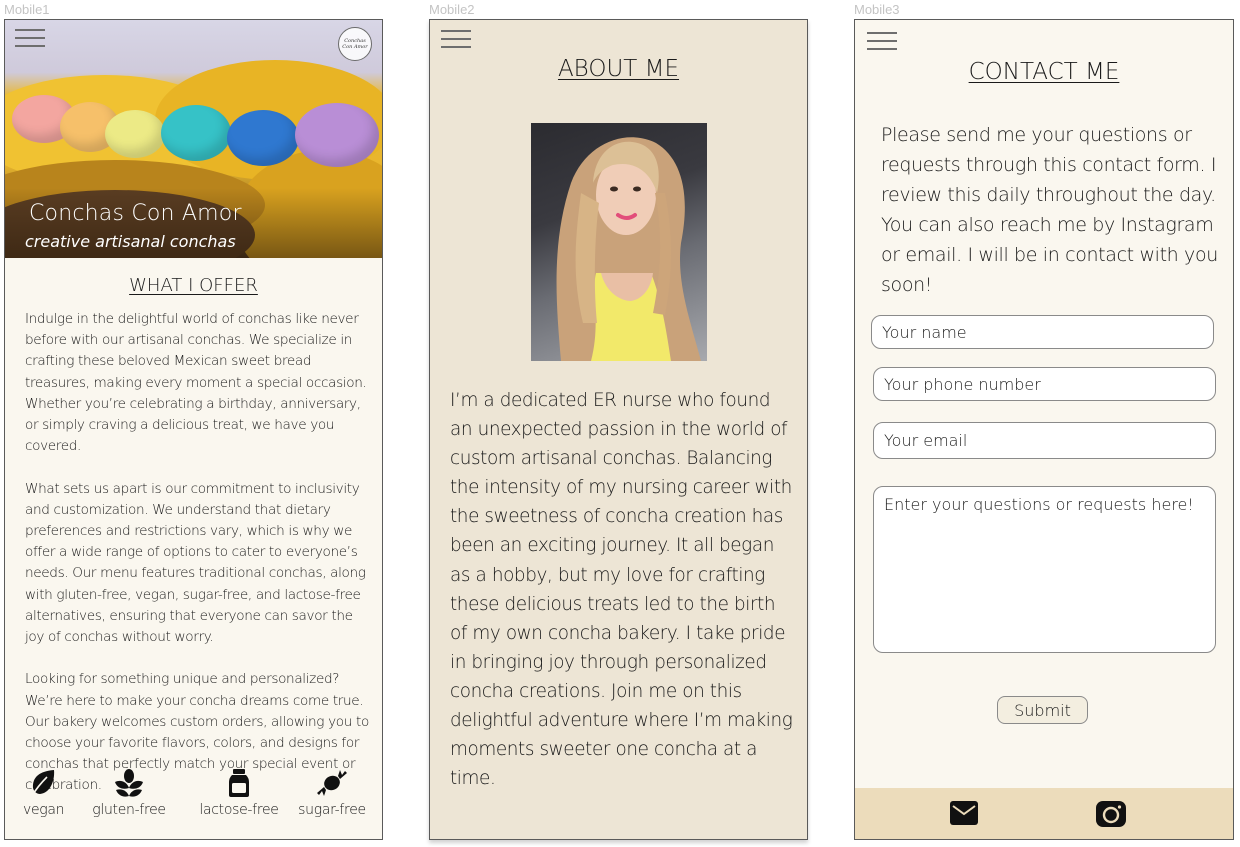 The height and width of the screenshot is (847, 1240). I want to click on hero-title: Conchas Con Amor, so click(135, 213).